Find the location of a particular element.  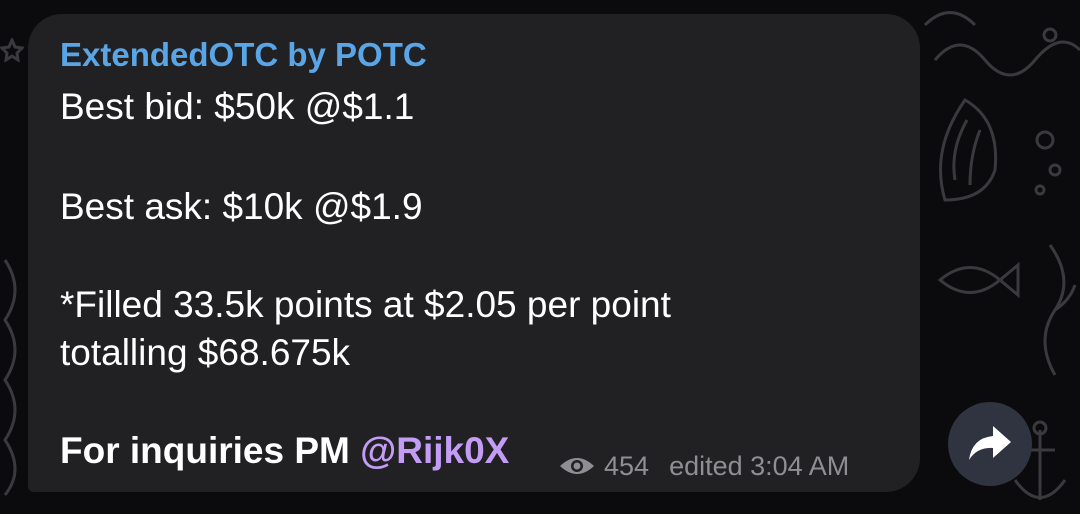

share-forward-icon is located at coordinates (990, 443).